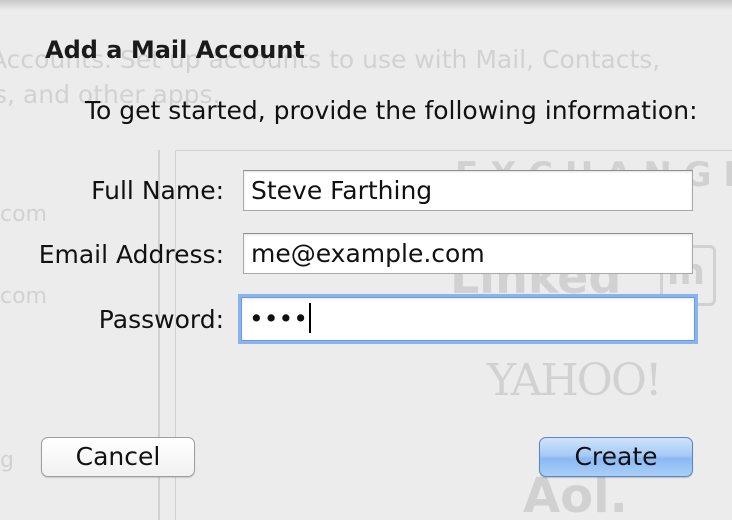 The height and width of the screenshot is (520, 732). Describe the element at coordinates (468, 319) in the screenshot. I see `password-field: ••••` at that location.